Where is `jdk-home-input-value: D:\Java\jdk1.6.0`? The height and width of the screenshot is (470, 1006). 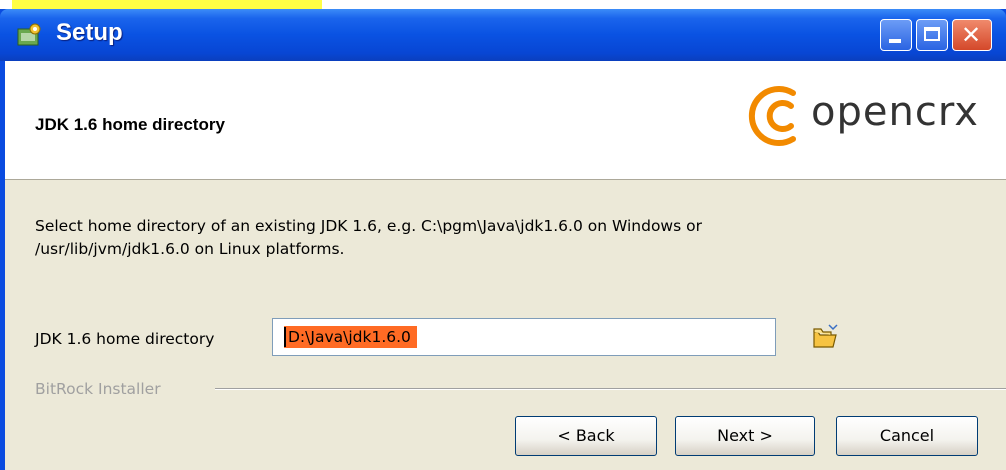
jdk-home-input-value: D:\Java\jdk1.6.0 is located at coordinates (350, 337).